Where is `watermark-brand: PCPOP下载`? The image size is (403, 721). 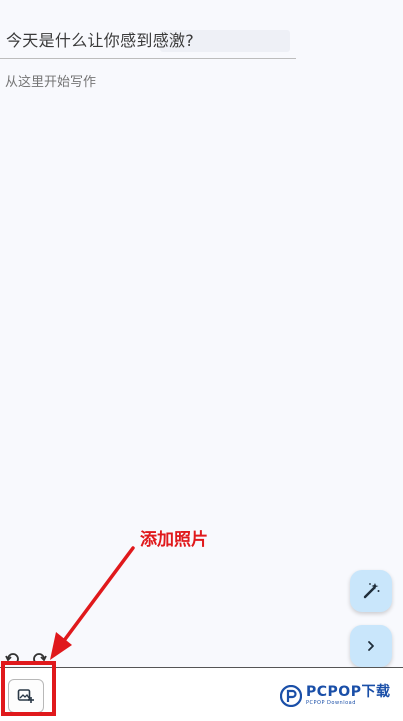
watermark-brand: PCPOP下载 is located at coordinates (348, 692).